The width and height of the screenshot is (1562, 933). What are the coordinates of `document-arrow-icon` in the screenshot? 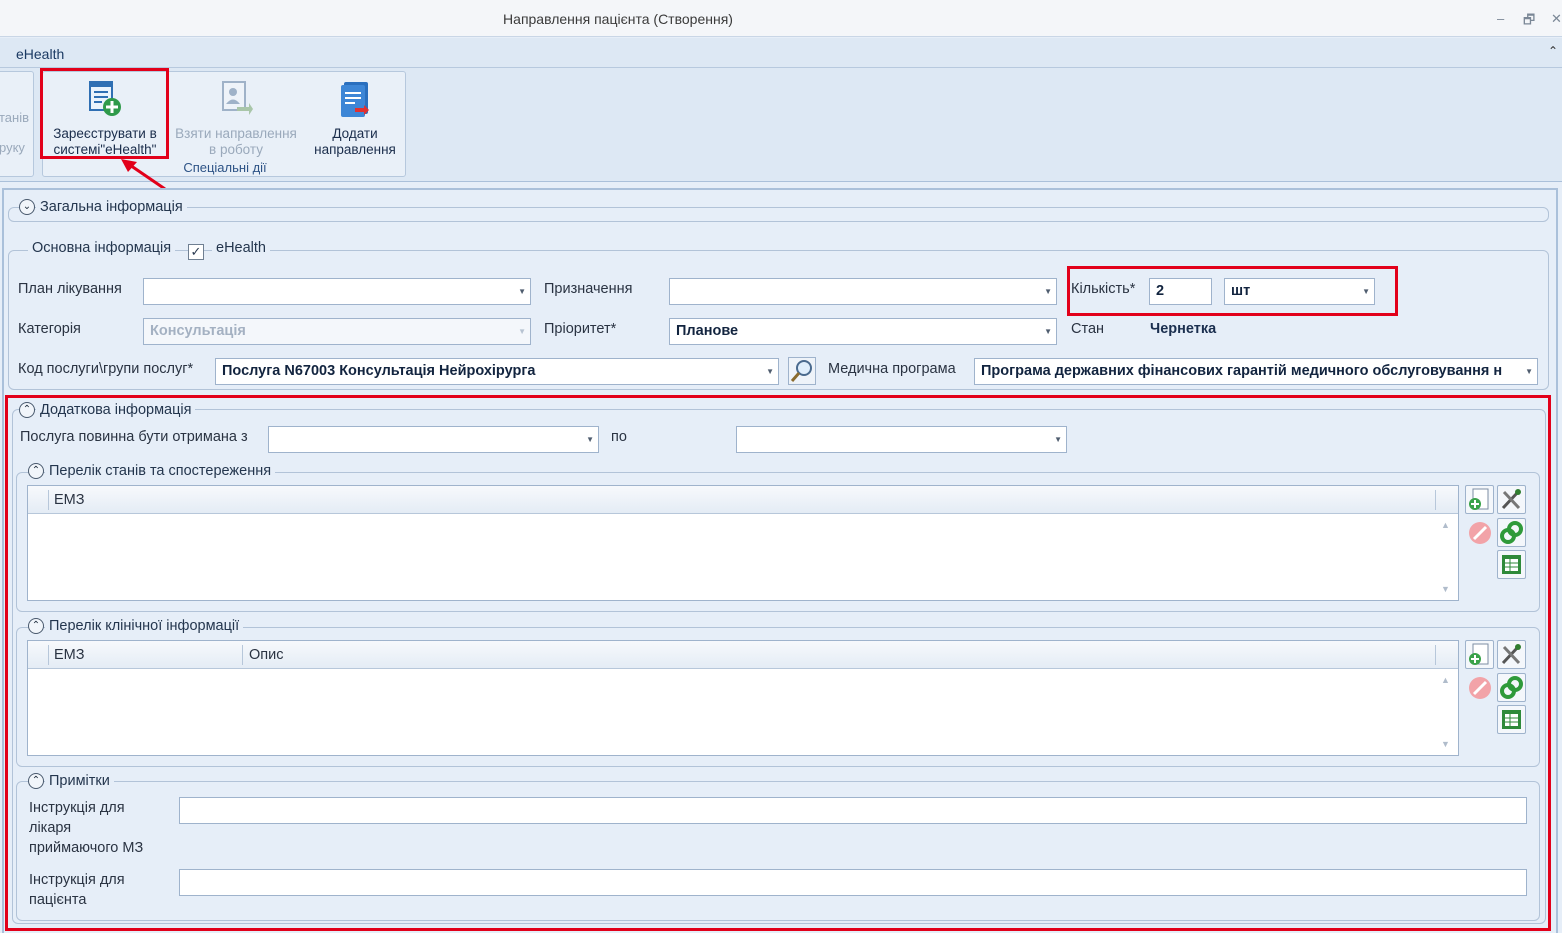 It's located at (355, 99).